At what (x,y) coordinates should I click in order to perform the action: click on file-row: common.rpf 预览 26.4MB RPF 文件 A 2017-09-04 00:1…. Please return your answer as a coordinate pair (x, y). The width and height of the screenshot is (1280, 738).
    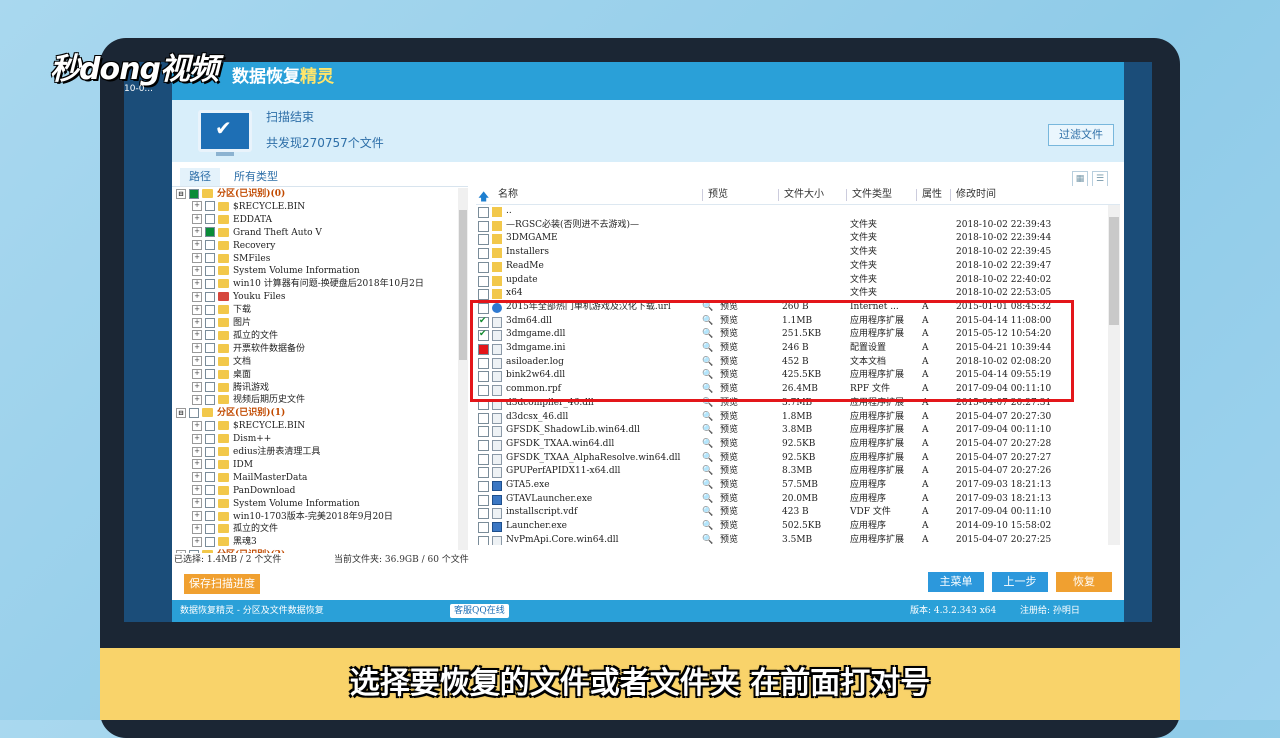
    Looking at the image, I should click on (791, 390).